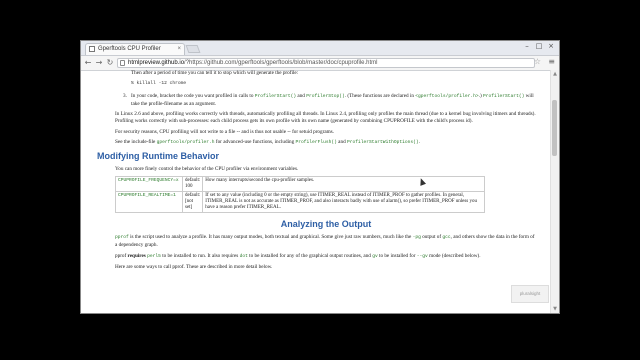 Image resolution: width=640 pixels, height=360 pixels. What do you see at coordinates (554, 191) in the screenshot?
I see `vertical-scrollbar: ▲ ▼` at bounding box center [554, 191].